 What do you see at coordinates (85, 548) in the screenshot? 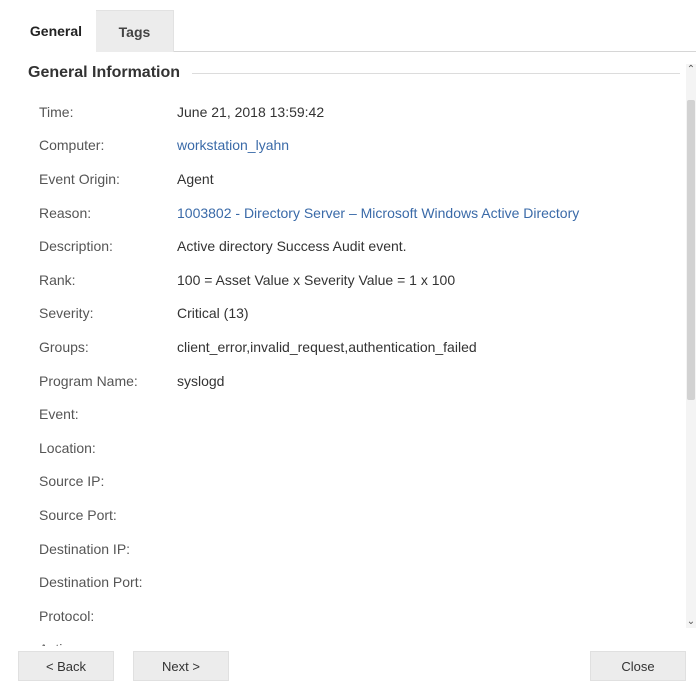
I see `field-label: Destination IP:` at bounding box center [85, 548].